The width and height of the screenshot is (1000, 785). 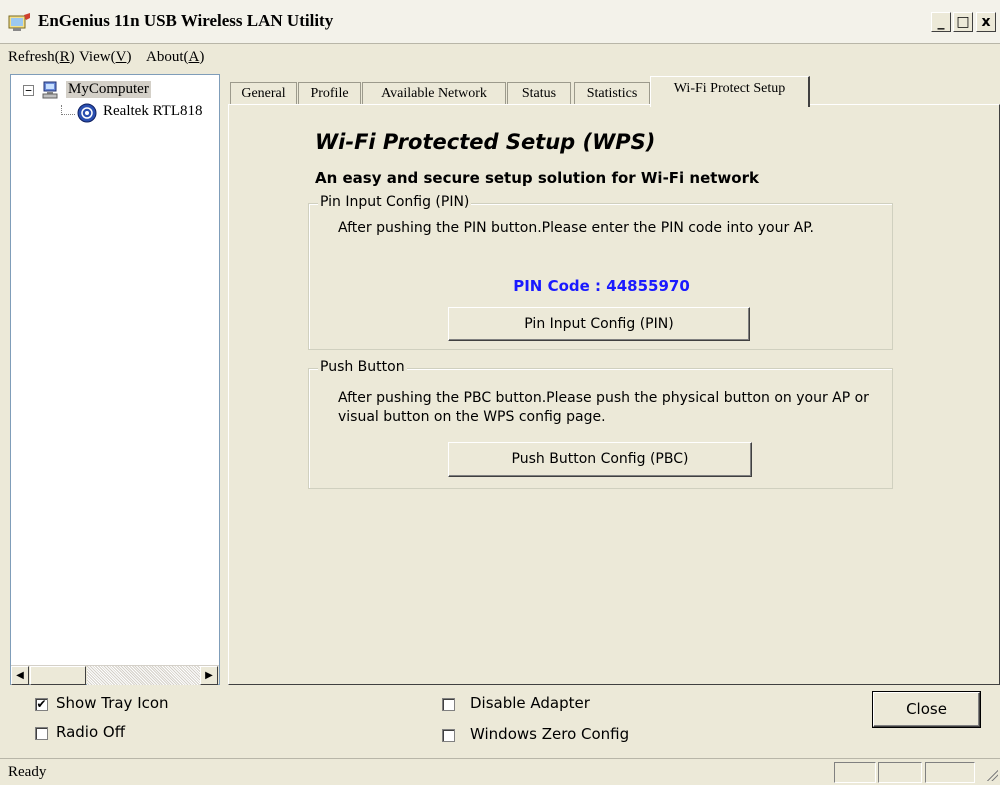 I want to click on pin-code-value: 44855970, so click(x=648, y=286).